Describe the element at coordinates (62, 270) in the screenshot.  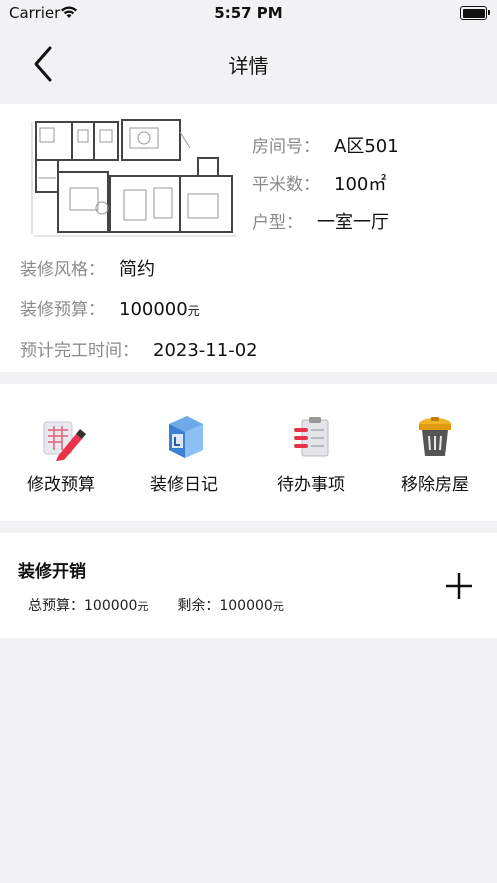
I see `style-label: 装修风格：` at that location.